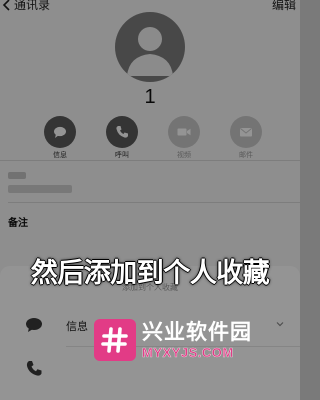 This screenshot has height=400, width=320. Describe the element at coordinates (18, 223) in the screenshot. I see `notes-label: 备注` at that location.